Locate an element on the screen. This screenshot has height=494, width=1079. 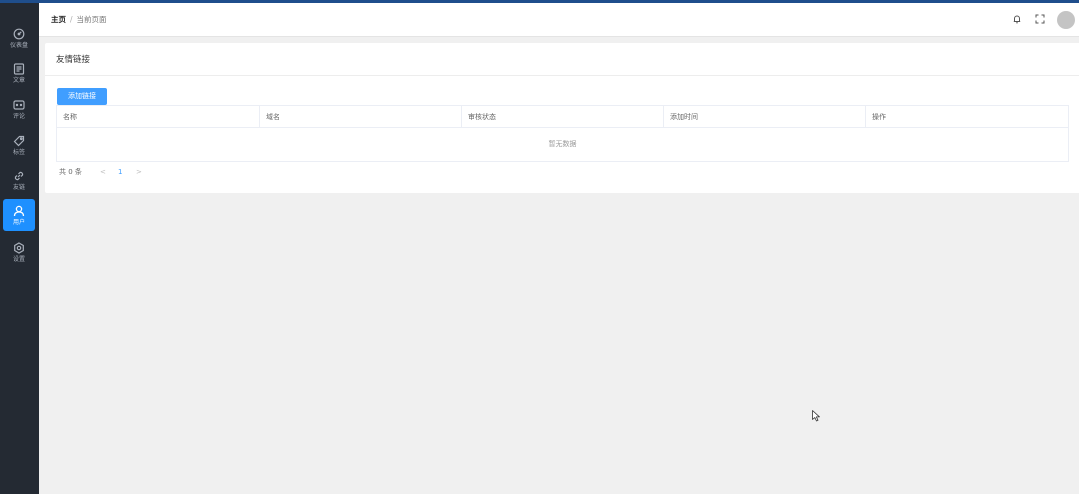
settings-icon is located at coordinates (19, 247).